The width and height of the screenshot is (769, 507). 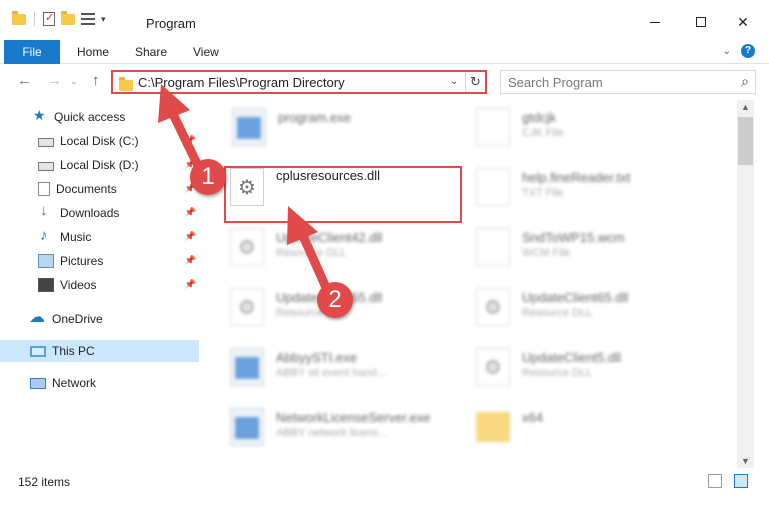 What do you see at coordinates (68, 17) in the screenshot?
I see `new-folder-icon` at bounding box center [68, 17].